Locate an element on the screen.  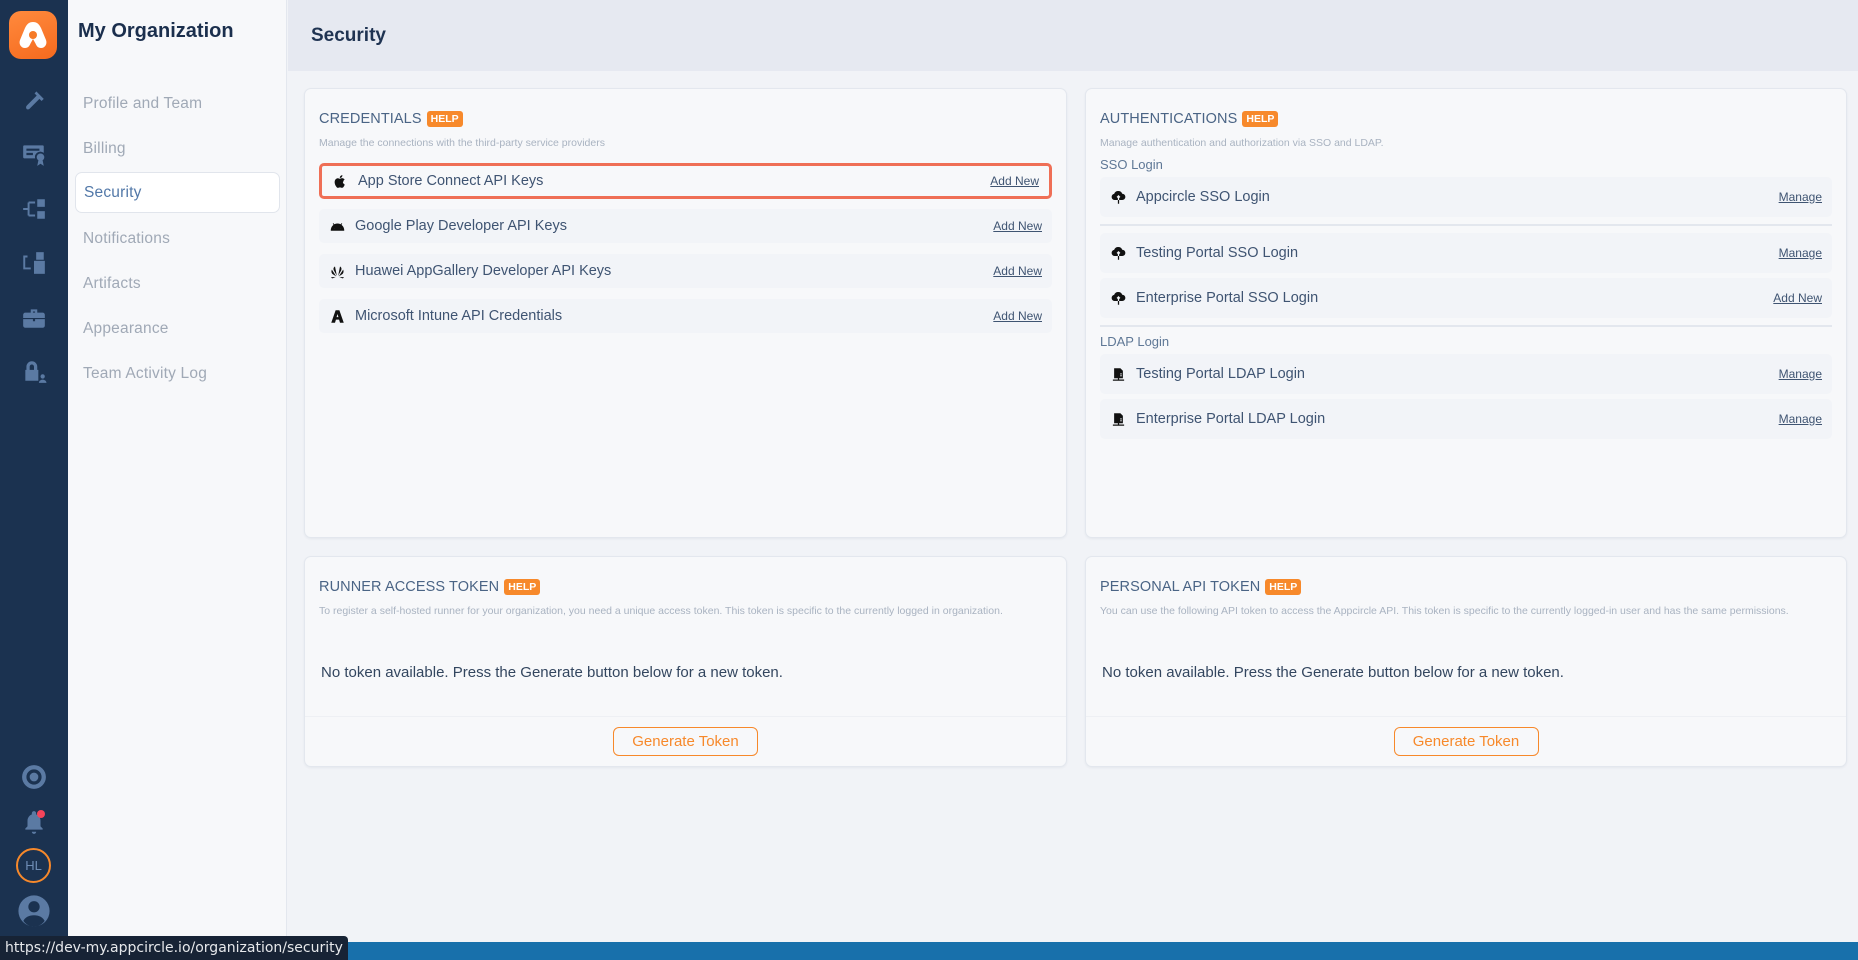
app-rail: HL is located at coordinates (34, 480).